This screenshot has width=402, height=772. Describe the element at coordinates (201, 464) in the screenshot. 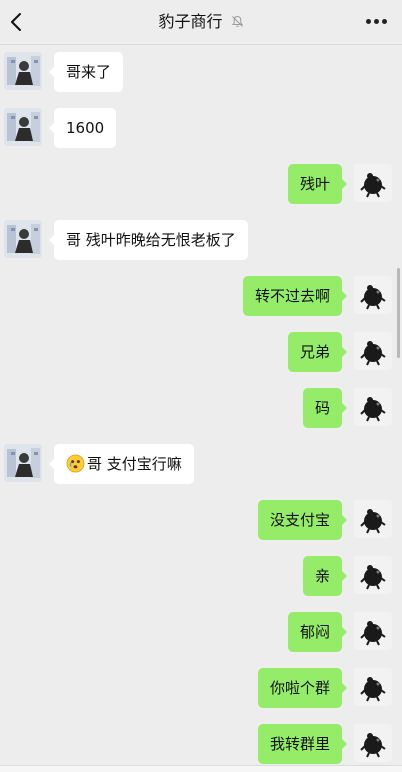

I see `message-row: 哥 支付宝行嘛` at that location.